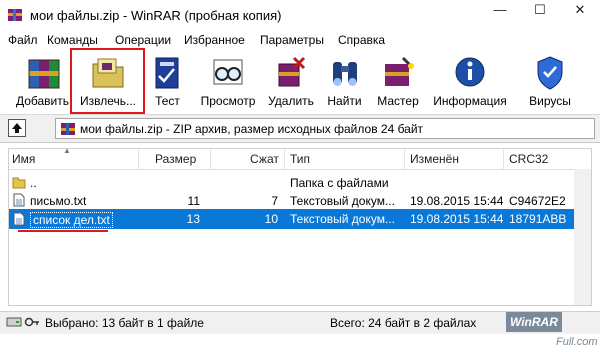 The width and height of the screenshot is (600, 352). I want to click on archive-icon, so click(68, 129).